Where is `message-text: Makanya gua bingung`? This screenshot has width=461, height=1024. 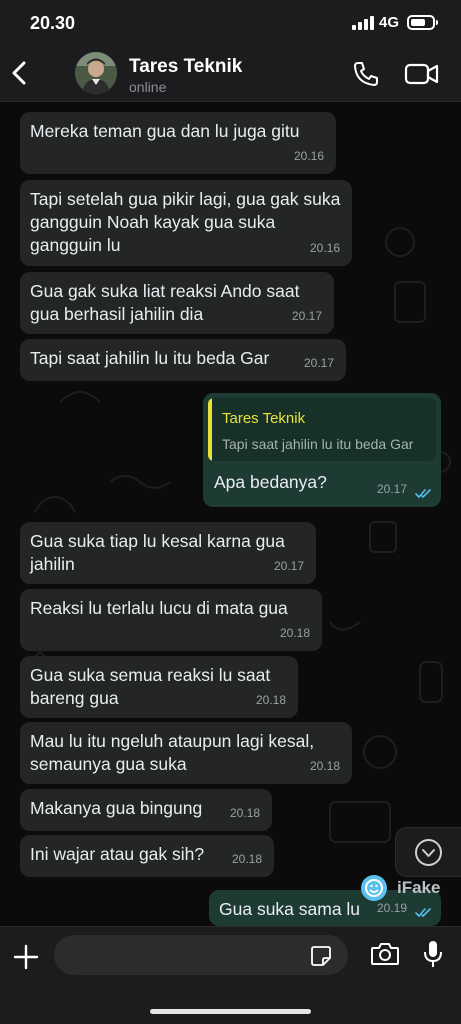
message-text: Makanya gua bingung is located at coordinates (116, 808).